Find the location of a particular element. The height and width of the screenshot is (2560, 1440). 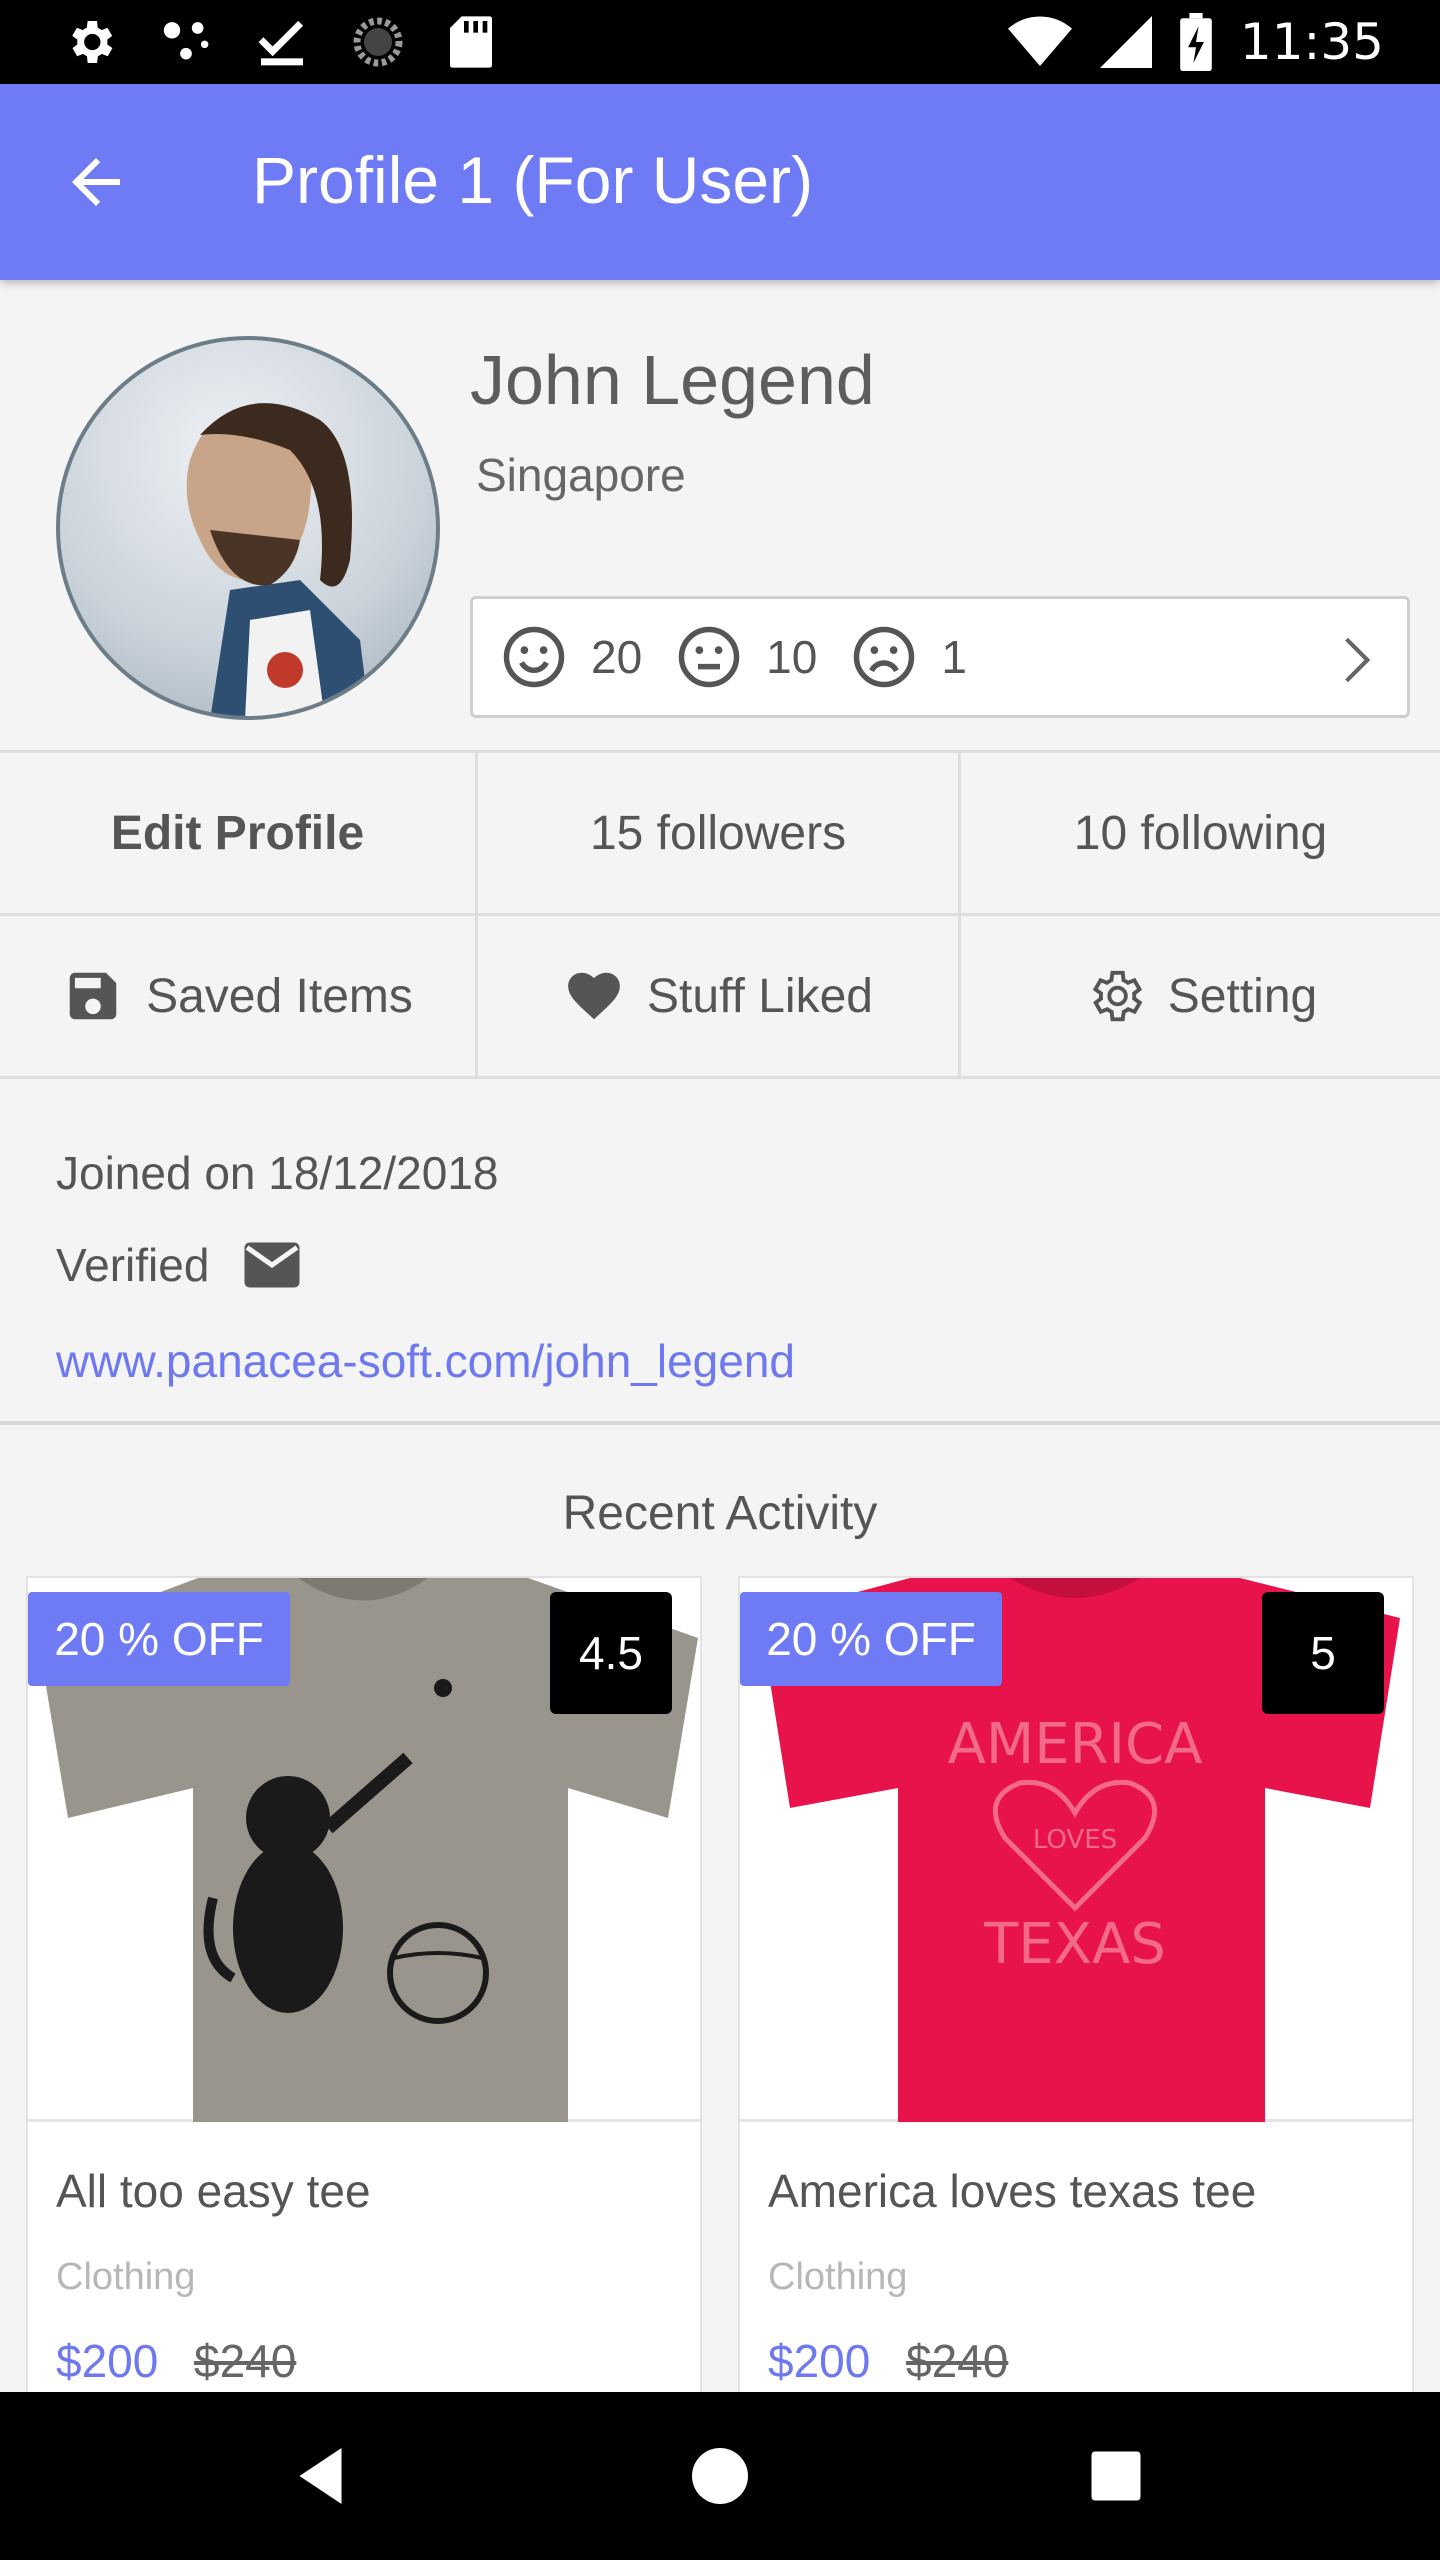

status-right-icons: 11:35 is located at coordinates (1195, 42).